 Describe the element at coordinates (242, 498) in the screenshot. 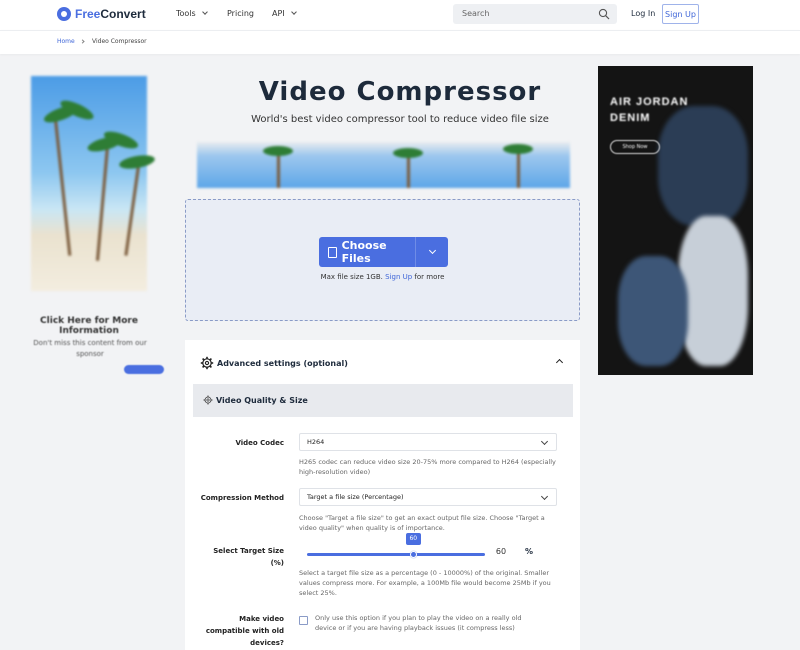

I see `compression-method-label: Compression Method` at that location.